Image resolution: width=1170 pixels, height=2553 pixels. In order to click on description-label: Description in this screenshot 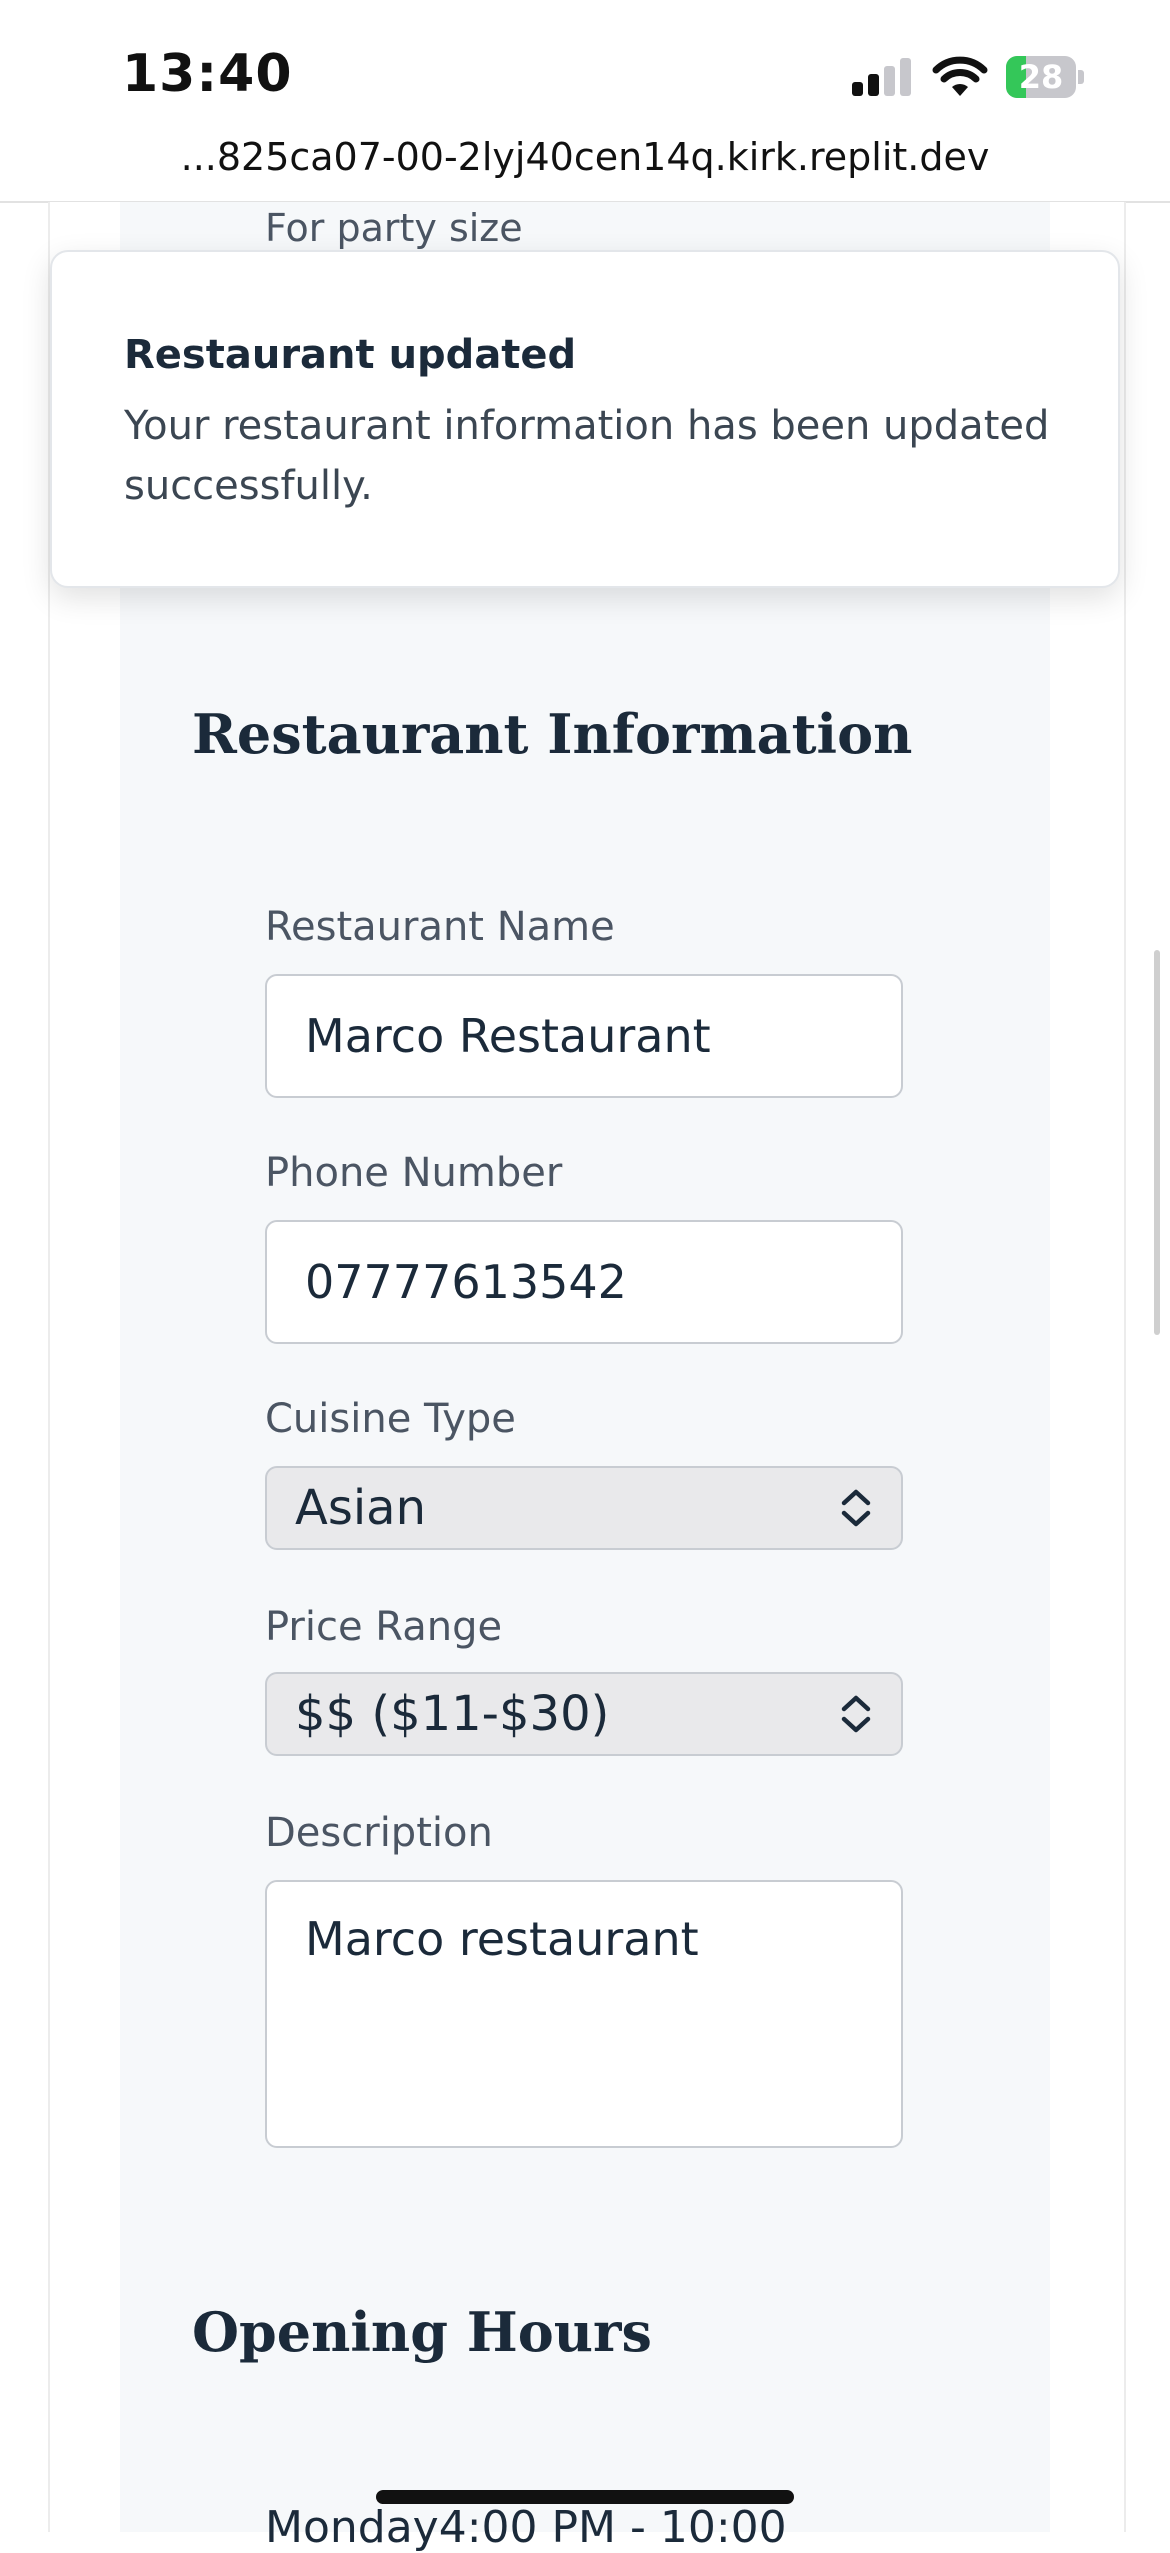, I will do `click(379, 1833)`.